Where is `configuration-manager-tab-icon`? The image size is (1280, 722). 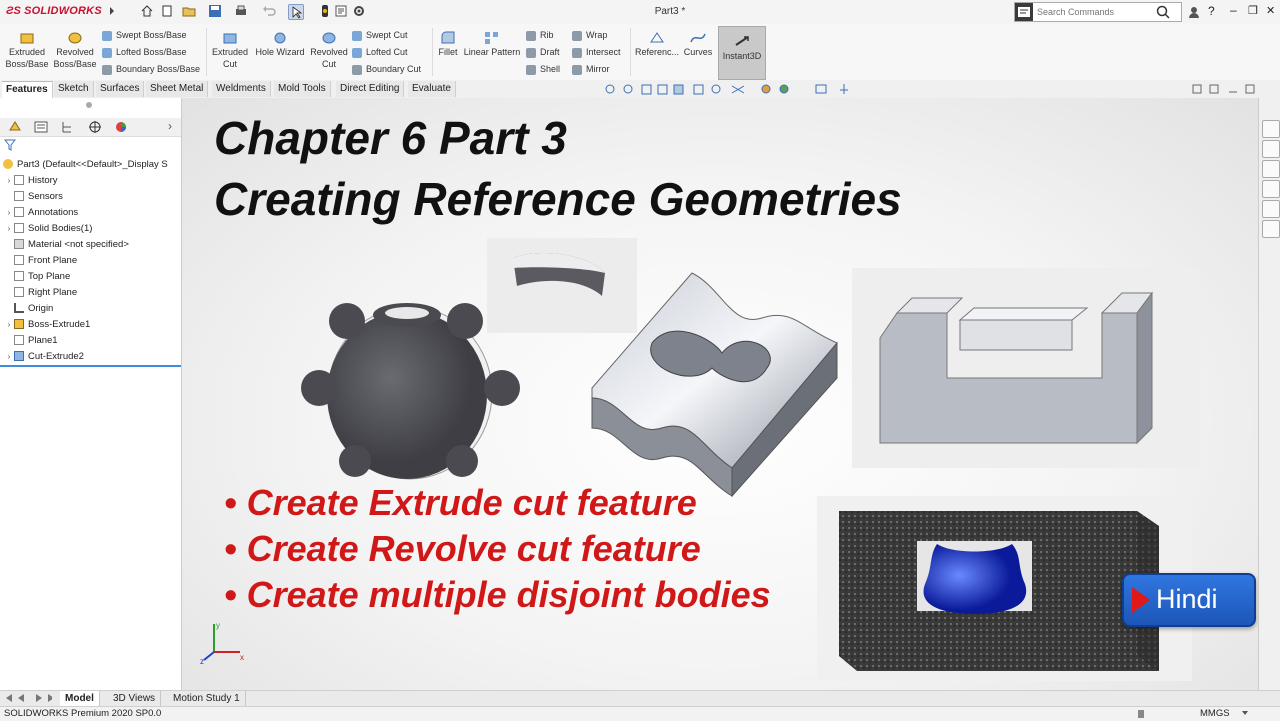 configuration-manager-tab-icon is located at coordinates (67, 128).